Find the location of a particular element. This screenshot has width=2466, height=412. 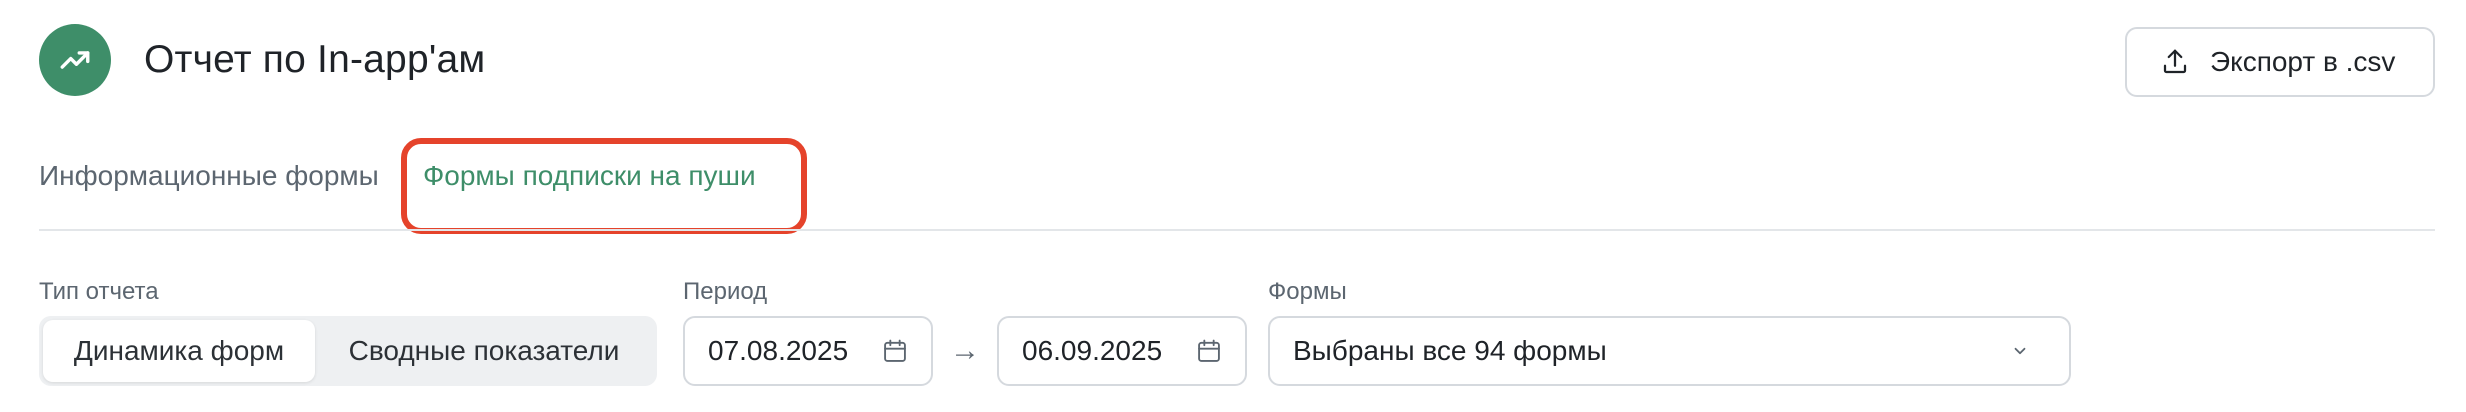

forms-select-value: Выбраны все 94 формы is located at coordinates (1450, 350).